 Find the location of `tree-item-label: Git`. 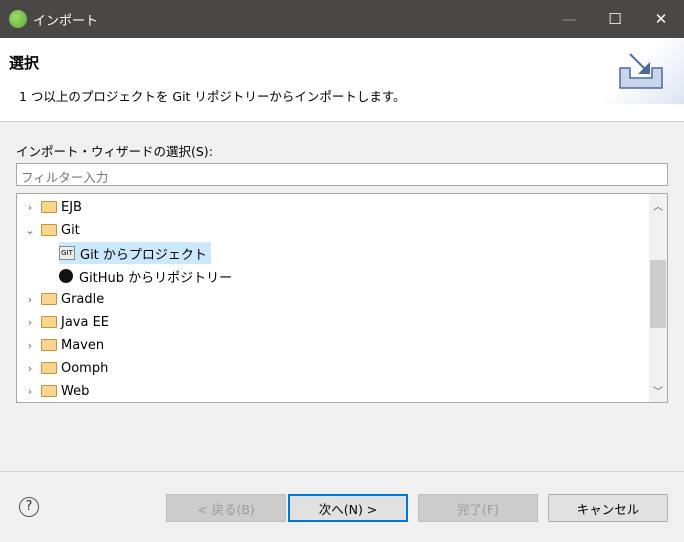

tree-item-label: Git is located at coordinates (70, 230).